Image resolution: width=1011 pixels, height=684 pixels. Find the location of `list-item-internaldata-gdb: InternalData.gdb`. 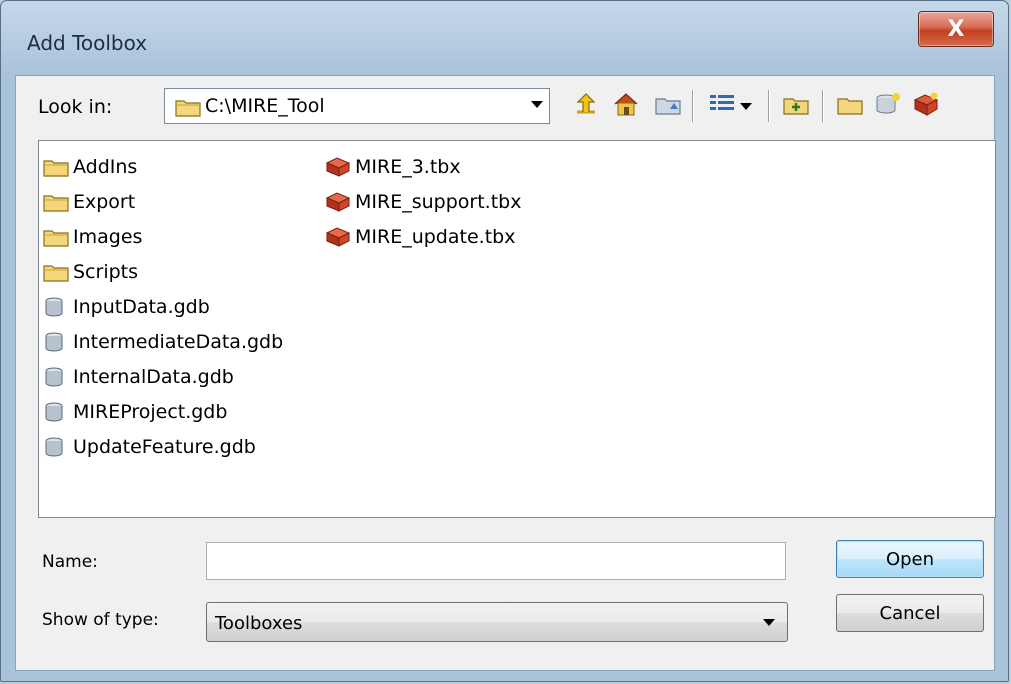

list-item-internaldata-gdb: InternalData.gdb is located at coordinates (163, 376).